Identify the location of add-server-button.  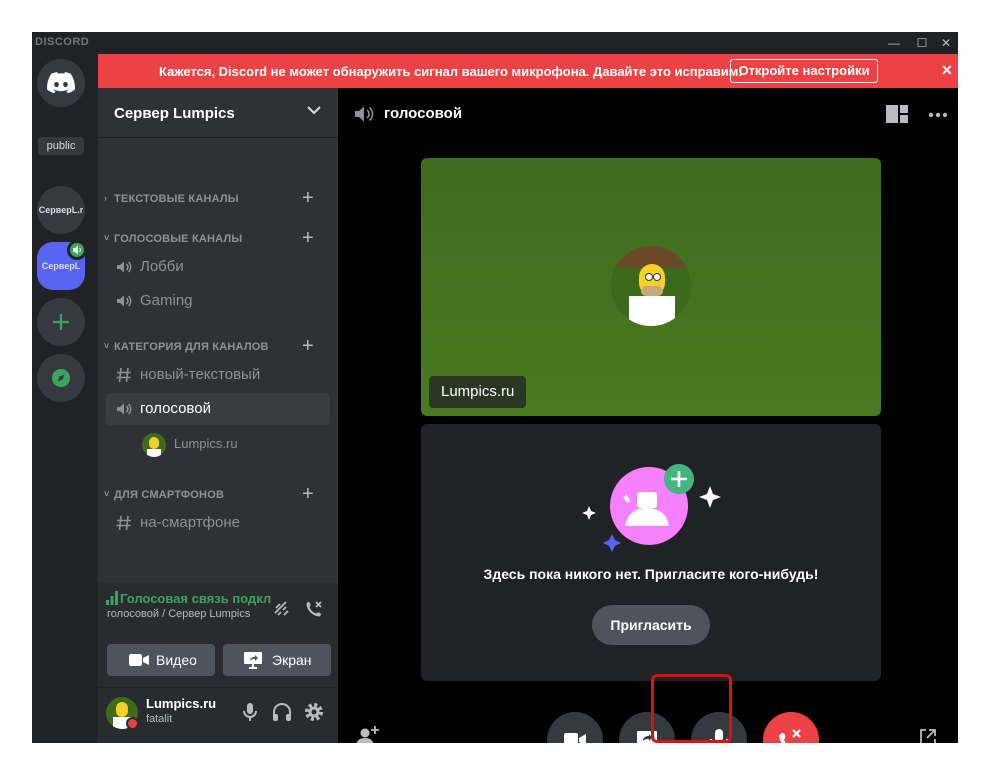
(61, 322).